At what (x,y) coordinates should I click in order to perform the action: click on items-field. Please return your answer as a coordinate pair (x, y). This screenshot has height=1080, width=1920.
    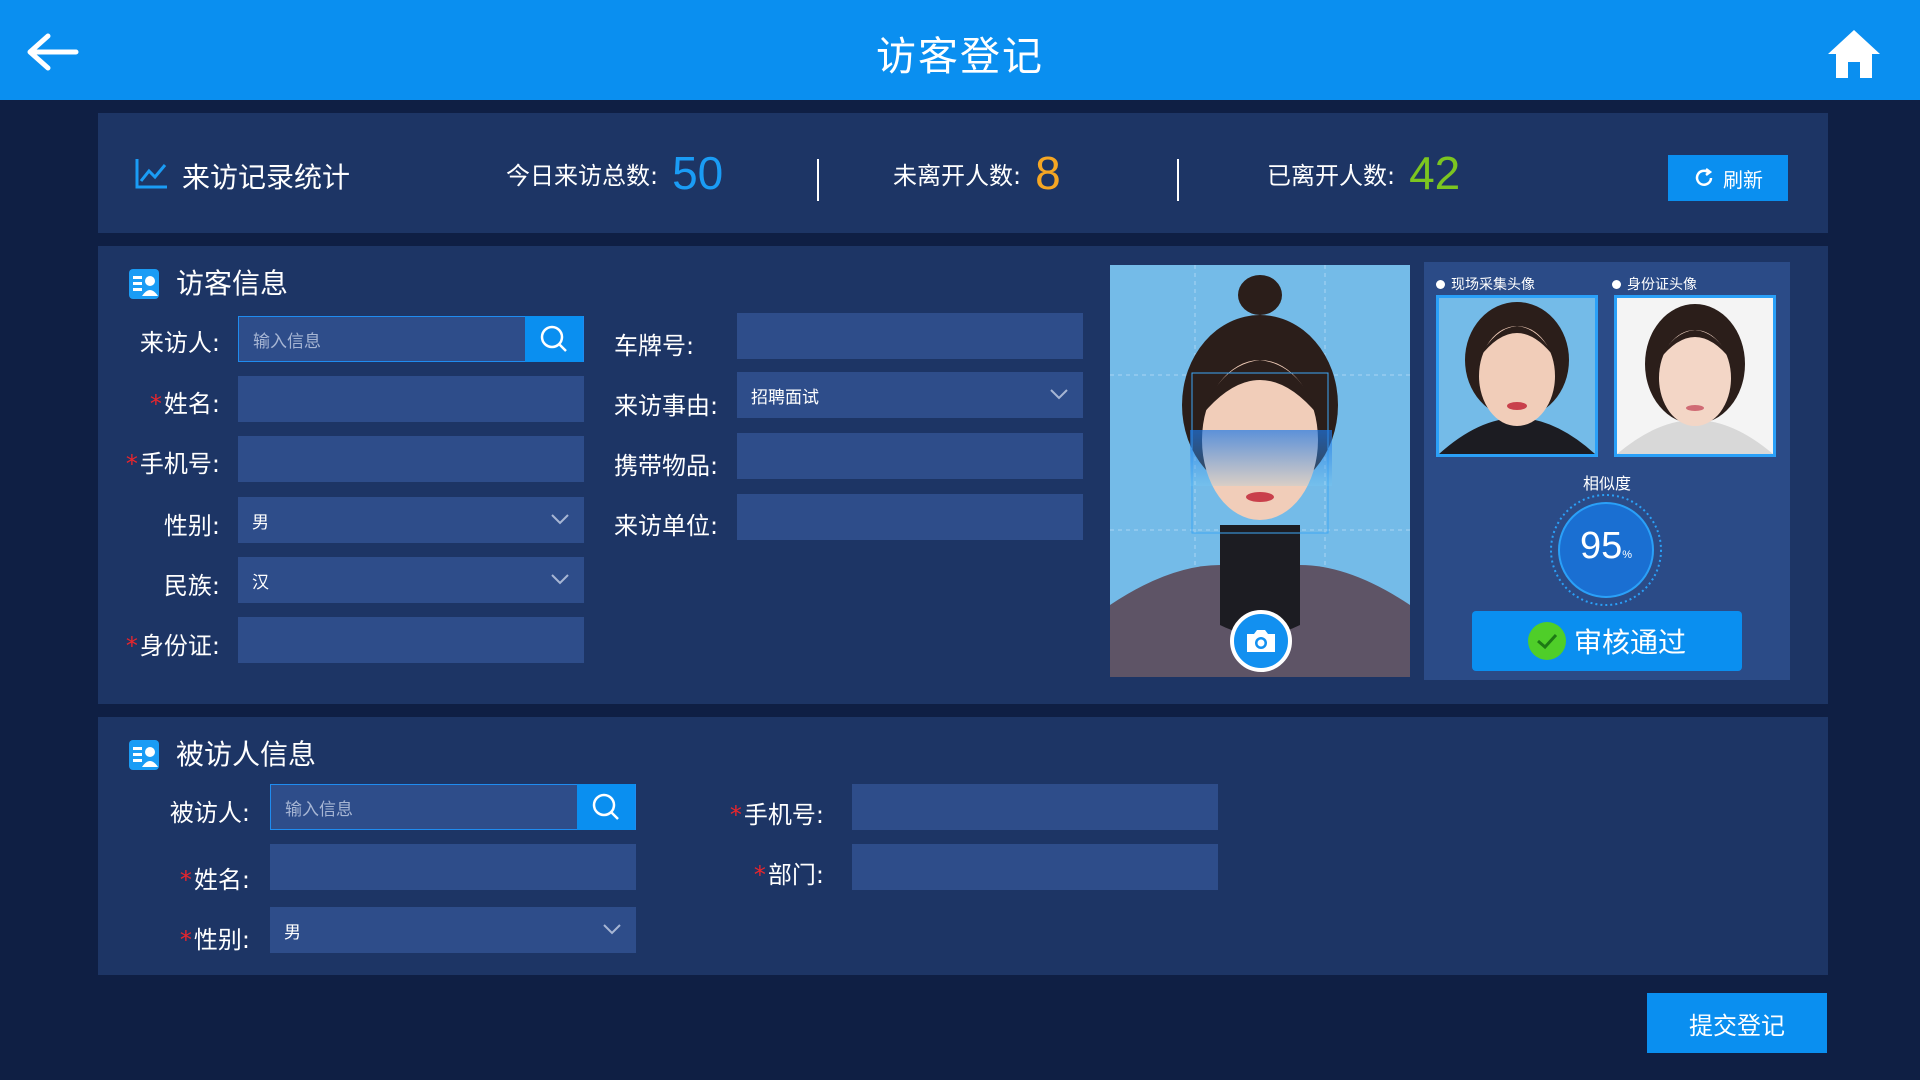
    Looking at the image, I should click on (910, 456).